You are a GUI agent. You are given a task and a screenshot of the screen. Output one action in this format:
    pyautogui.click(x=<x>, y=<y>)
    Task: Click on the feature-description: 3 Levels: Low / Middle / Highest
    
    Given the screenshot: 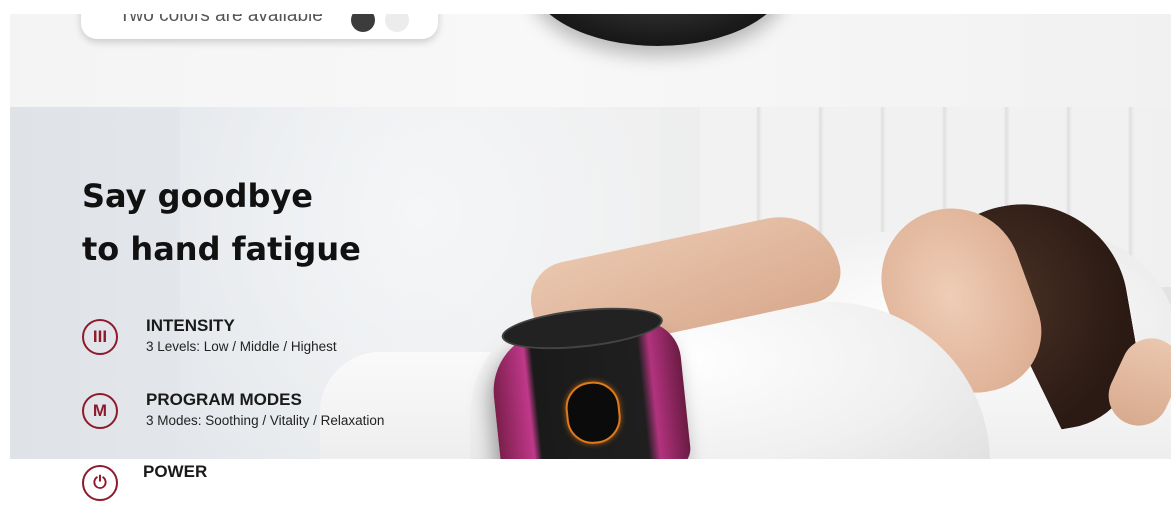 What is the action you would take?
    pyautogui.click(x=241, y=346)
    